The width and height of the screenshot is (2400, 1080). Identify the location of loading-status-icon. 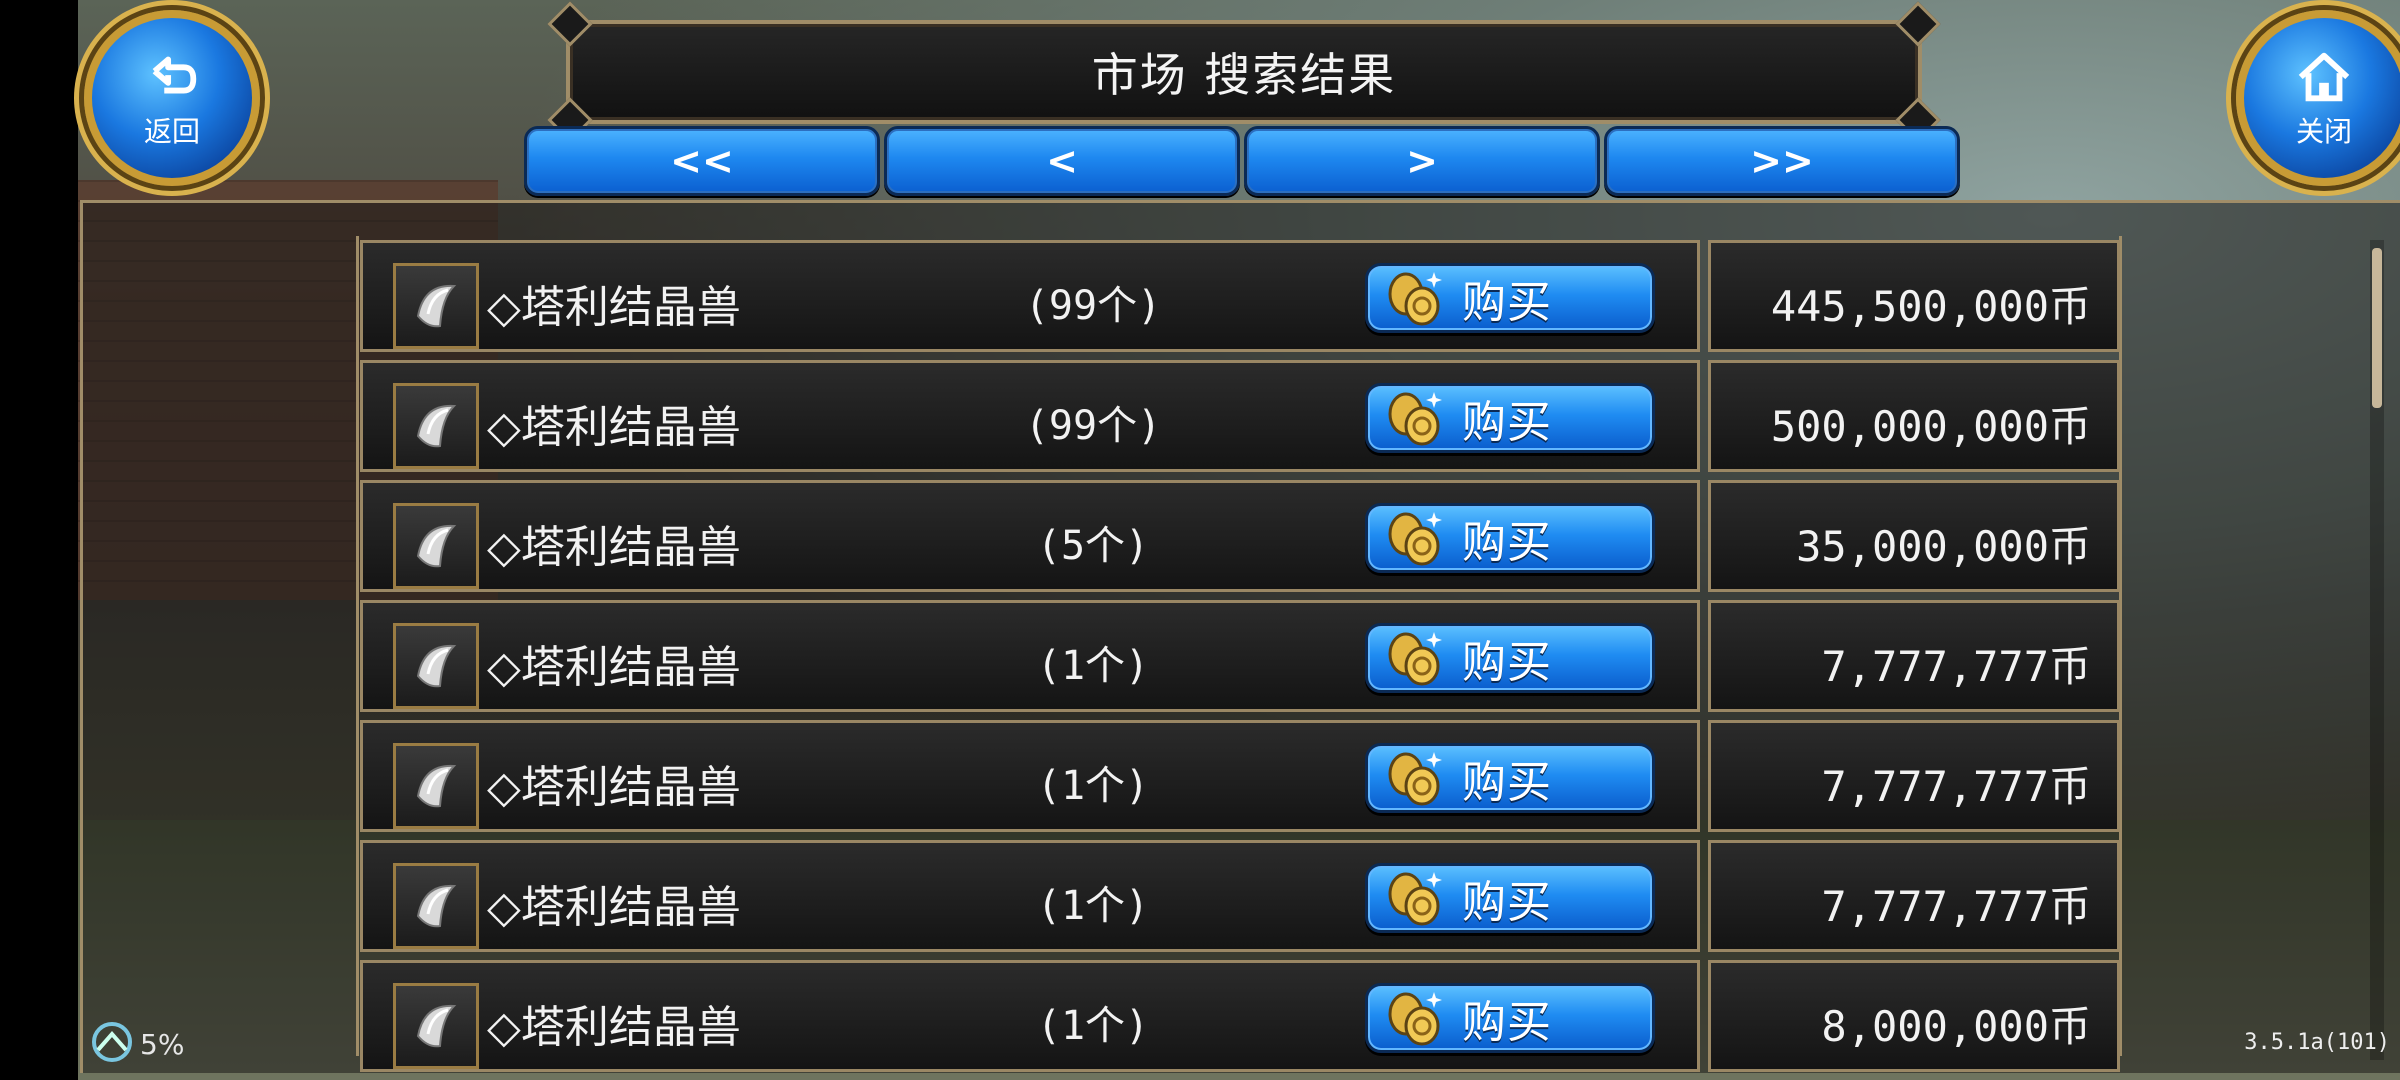
(112, 1042).